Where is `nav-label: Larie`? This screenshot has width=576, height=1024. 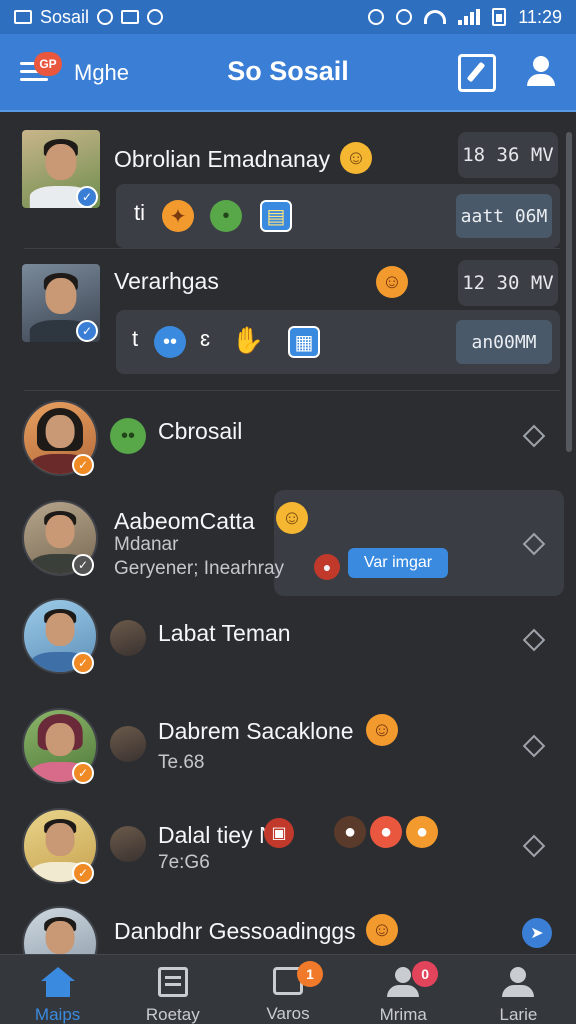 nav-label: Larie is located at coordinates (518, 1014).